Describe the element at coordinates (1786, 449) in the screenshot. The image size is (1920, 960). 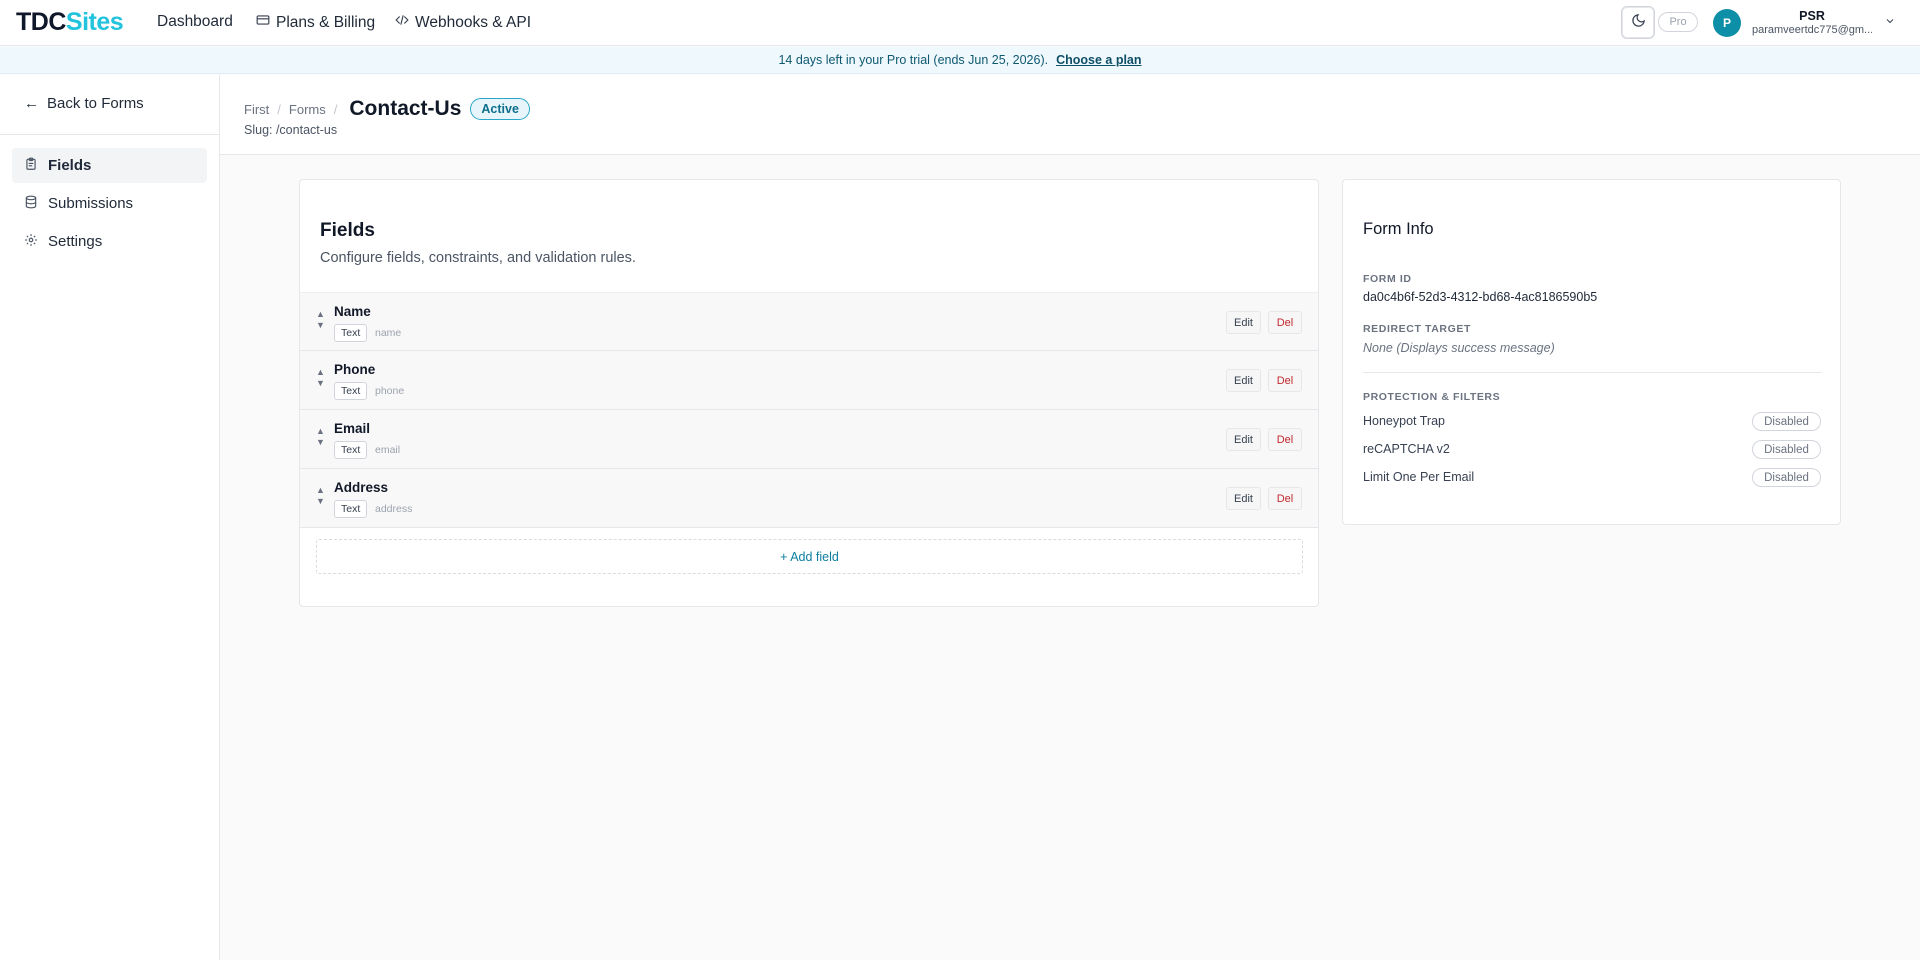
I see `recaptcha-status-badge: Disabled` at that location.